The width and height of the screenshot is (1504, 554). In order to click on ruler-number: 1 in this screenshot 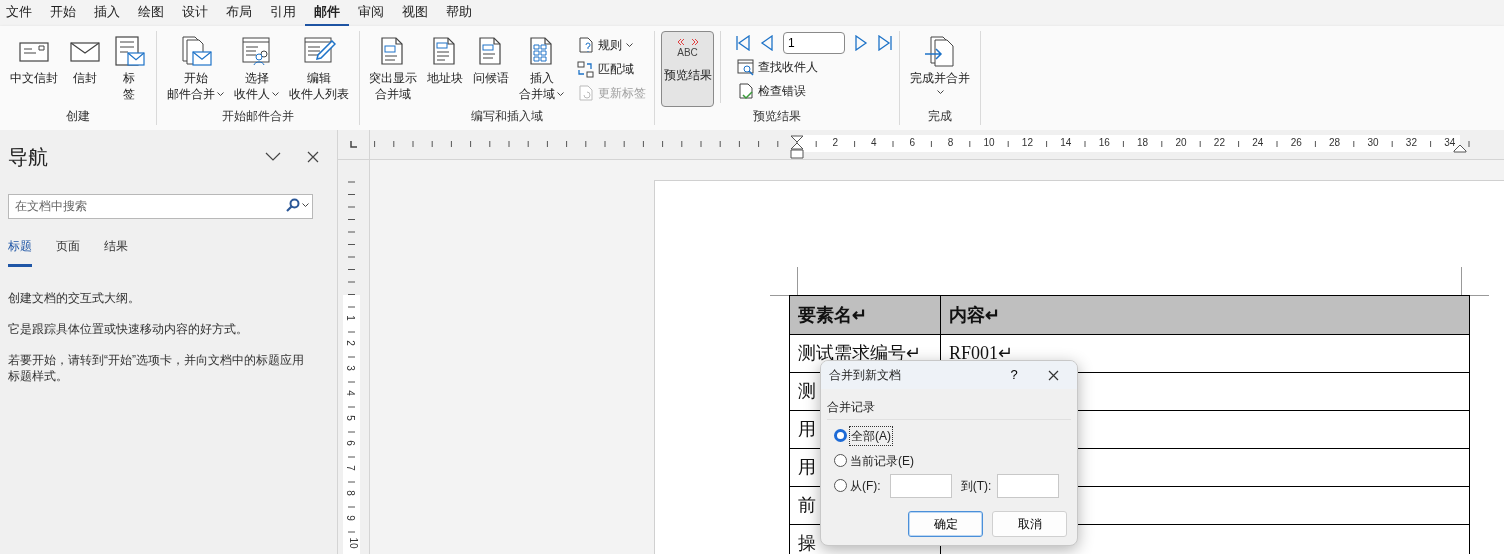, I will do `click(349, 318)`.